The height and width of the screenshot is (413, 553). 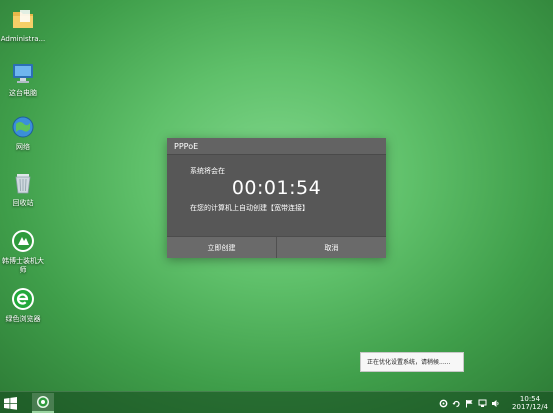 I want to click on dialog-message-line1: 系统将会在, so click(x=207, y=171).